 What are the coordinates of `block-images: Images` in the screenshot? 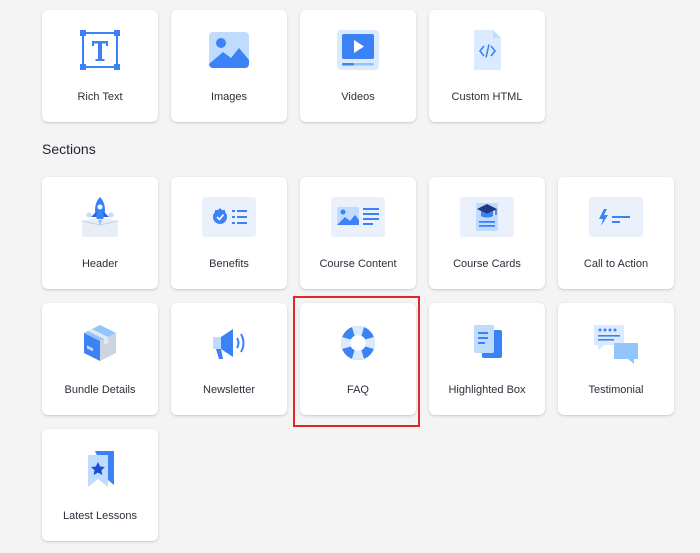 It's located at (229, 66).